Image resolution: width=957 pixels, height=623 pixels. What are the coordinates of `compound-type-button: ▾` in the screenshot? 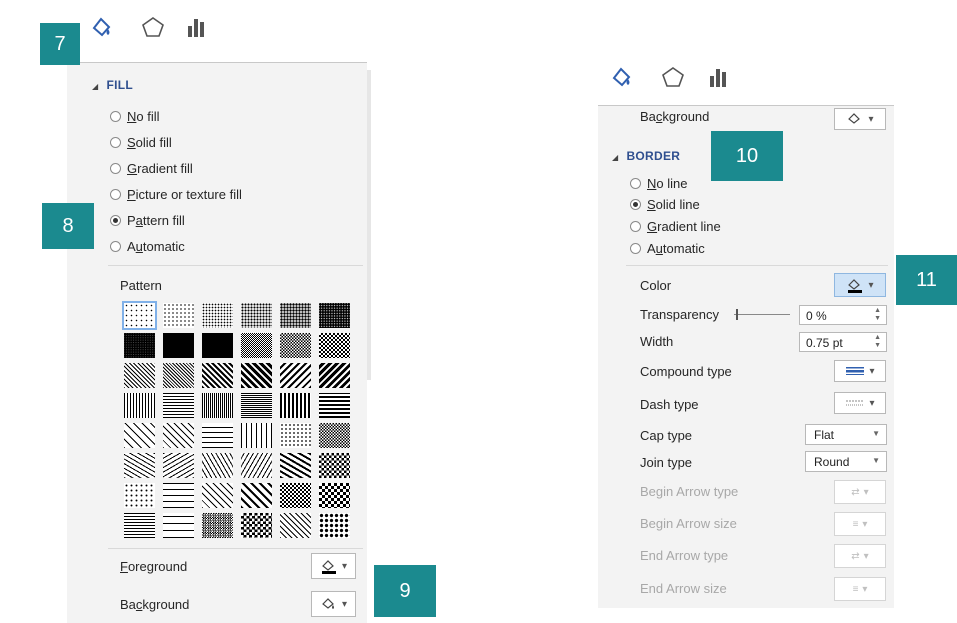 It's located at (860, 371).